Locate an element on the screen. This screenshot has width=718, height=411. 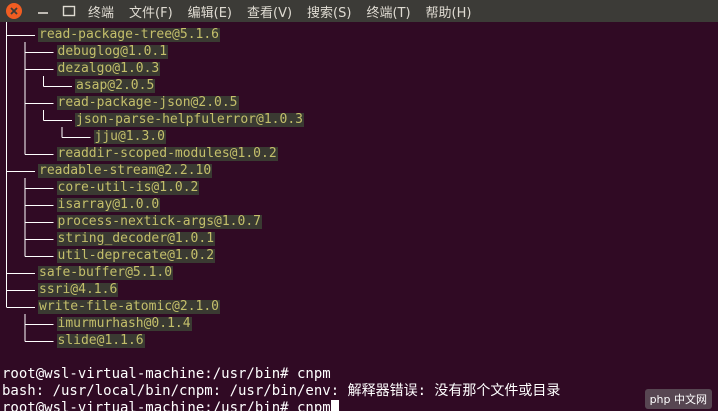
close-window-button is located at coordinates (14, 11).